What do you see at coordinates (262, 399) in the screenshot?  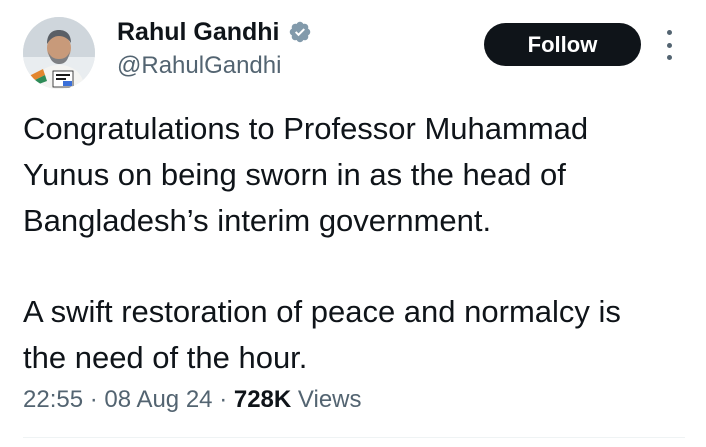 I see `views-count: 728K` at bounding box center [262, 399].